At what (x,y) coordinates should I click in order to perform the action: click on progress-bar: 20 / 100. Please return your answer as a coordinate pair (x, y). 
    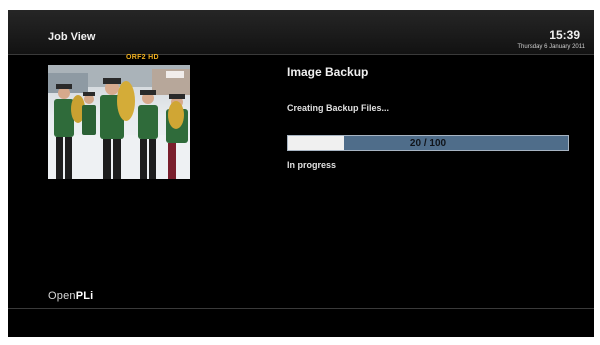
    Looking at the image, I should click on (428, 143).